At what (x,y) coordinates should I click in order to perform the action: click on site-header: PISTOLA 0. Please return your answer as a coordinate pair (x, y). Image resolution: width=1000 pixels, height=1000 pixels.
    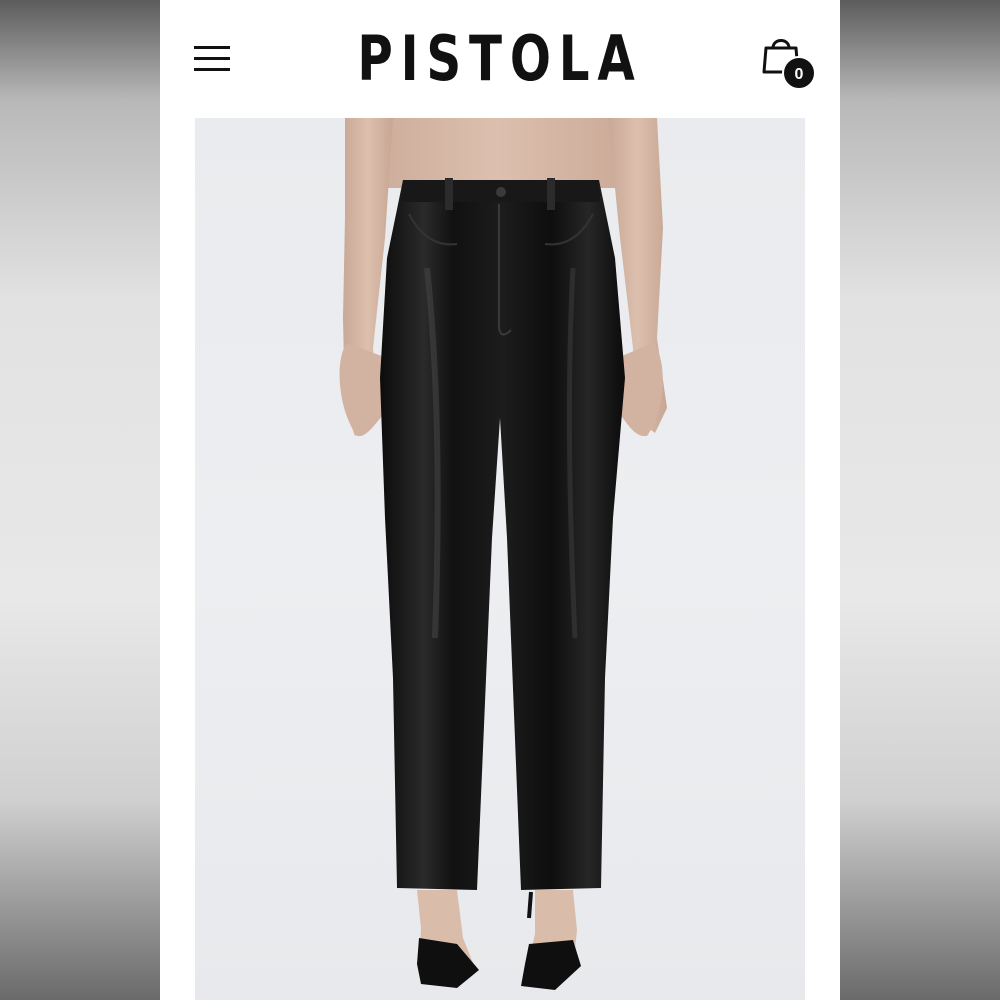
    Looking at the image, I should click on (500, 59).